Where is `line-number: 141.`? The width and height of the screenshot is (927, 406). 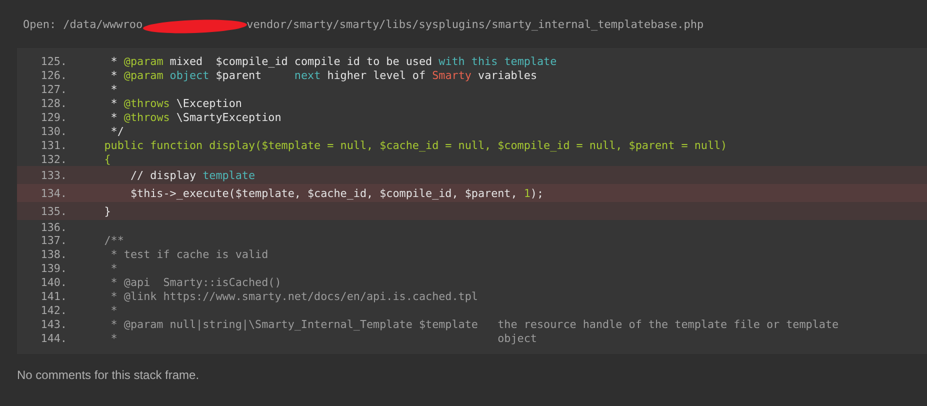 line-number: 141. is located at coordinates (53, 297).